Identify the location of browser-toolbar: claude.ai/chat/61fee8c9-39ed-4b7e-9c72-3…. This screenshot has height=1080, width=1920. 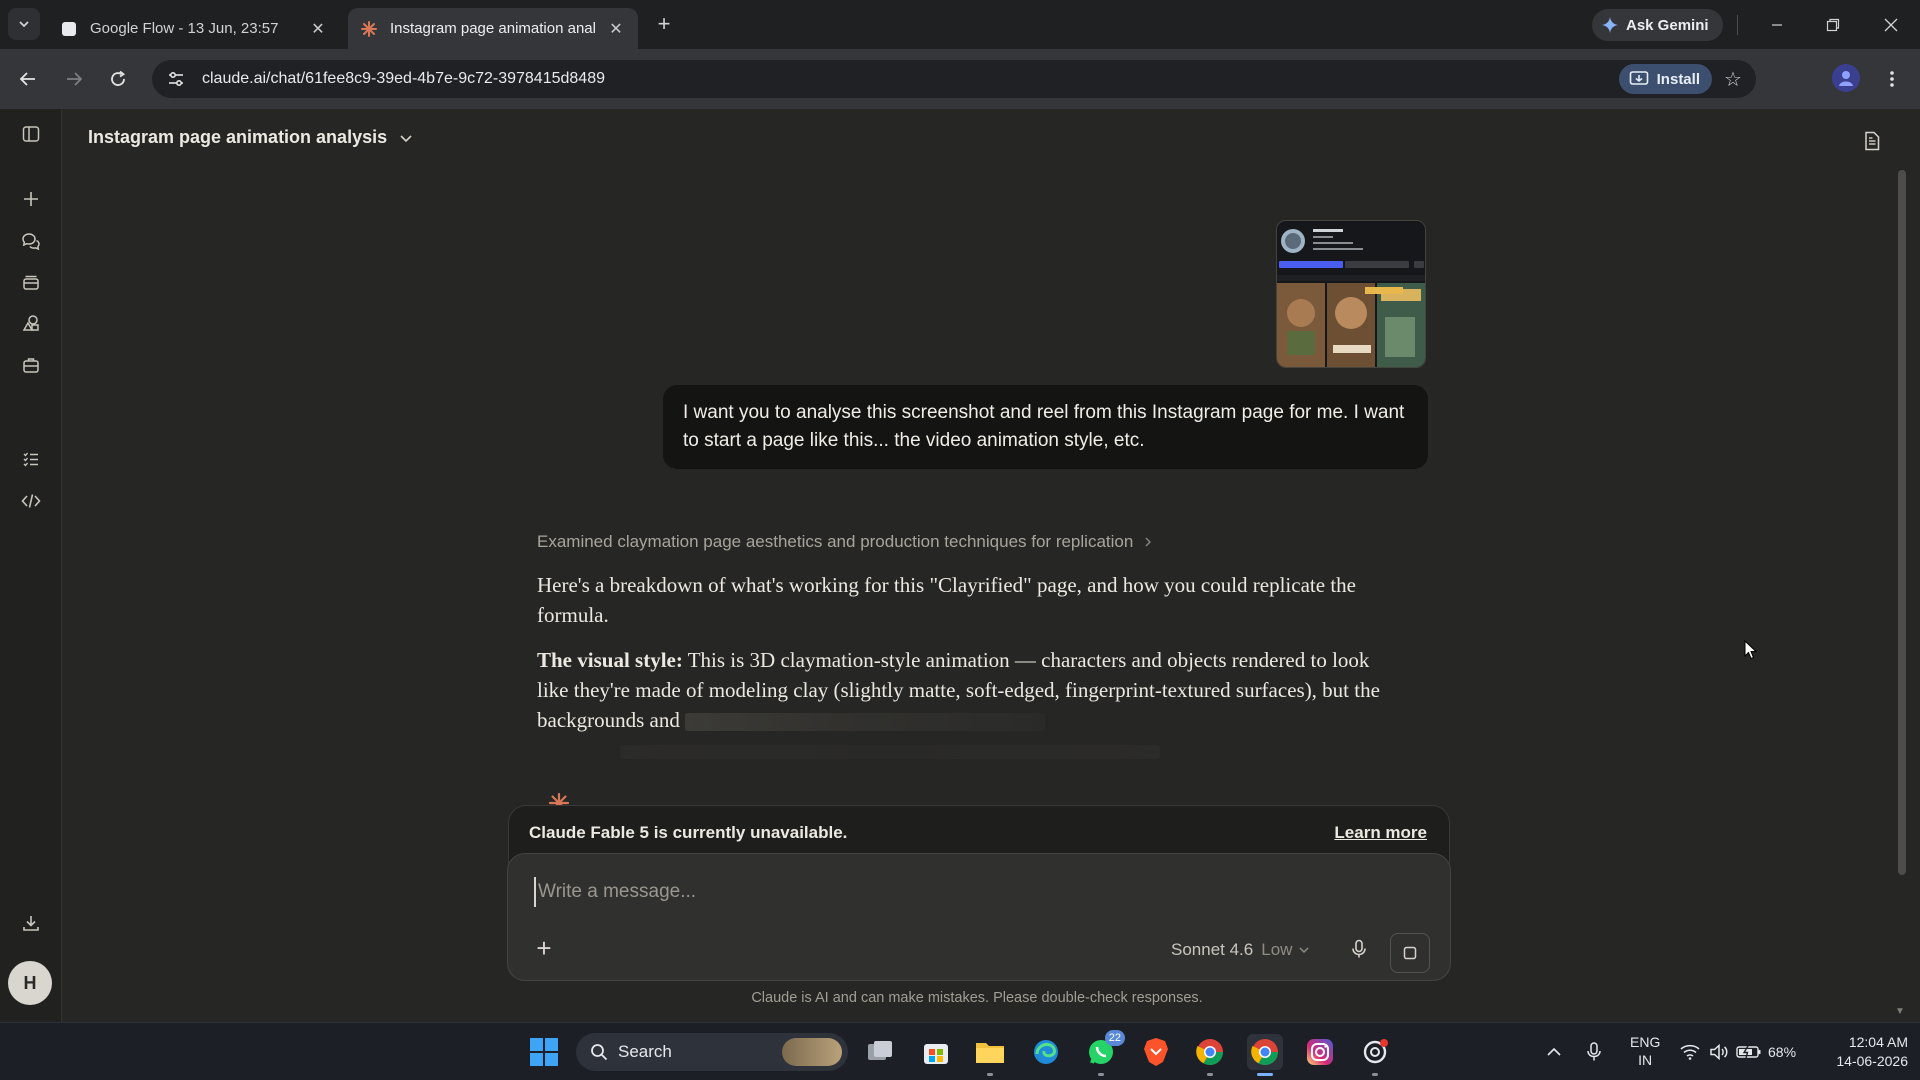
(960, 79).